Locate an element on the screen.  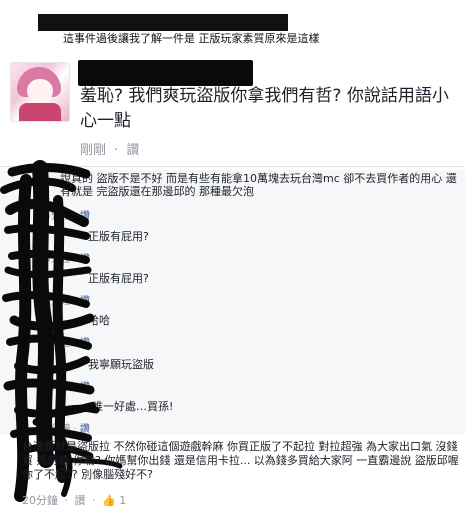
like-count: 1 is located at coordinates (123, 500).